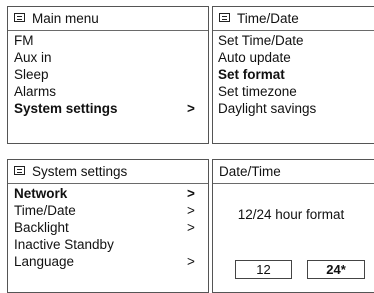  What do you see at coordinates (80, 171) in the screenshot?
I see `system-settings-title: System settings` at bounding box center [80, 171].